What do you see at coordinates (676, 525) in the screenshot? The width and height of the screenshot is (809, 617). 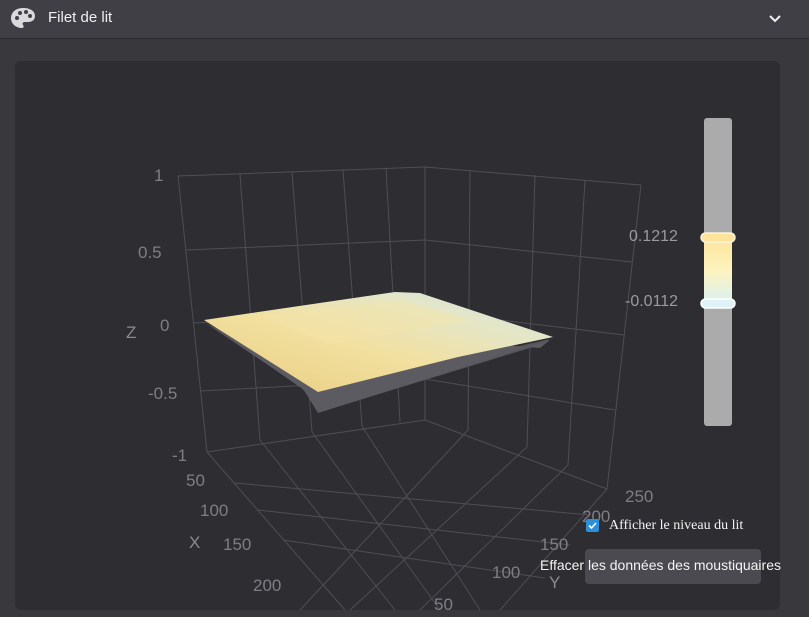 I see `show-bed-level-label: Afficher le niveau du lit` at bounding box center [676, 525].